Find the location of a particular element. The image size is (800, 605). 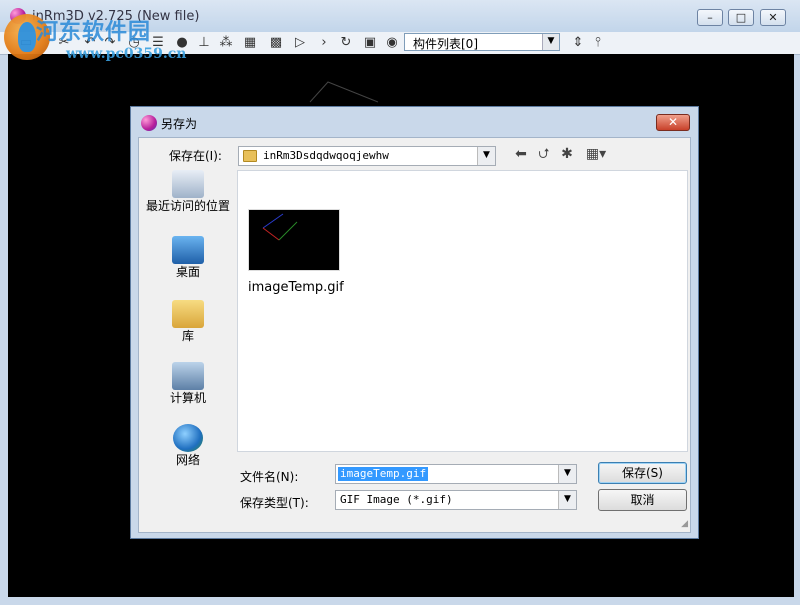

dialog-title: 另存为 is located at coordinates (179, 124).